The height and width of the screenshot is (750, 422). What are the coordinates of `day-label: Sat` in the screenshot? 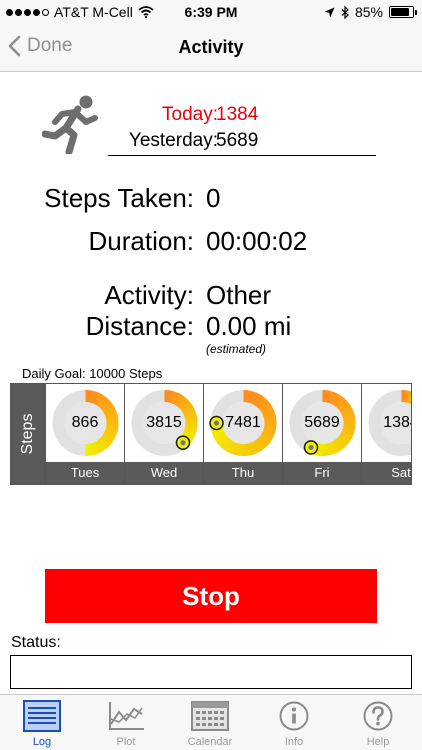 It's located at (386, 473).